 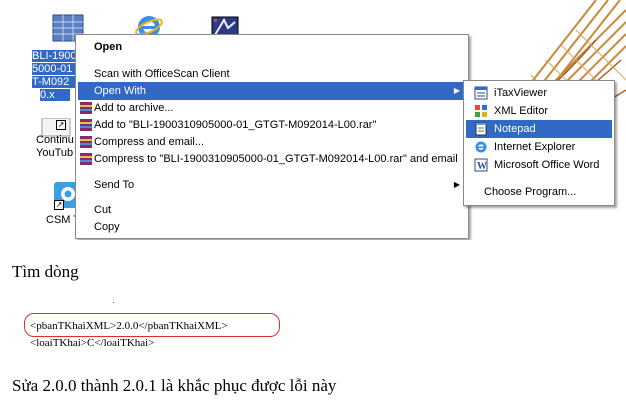 I want to click on code-line-type: <loaiTKhai>C</loaiTKhai>, so click(x=92, y=343).